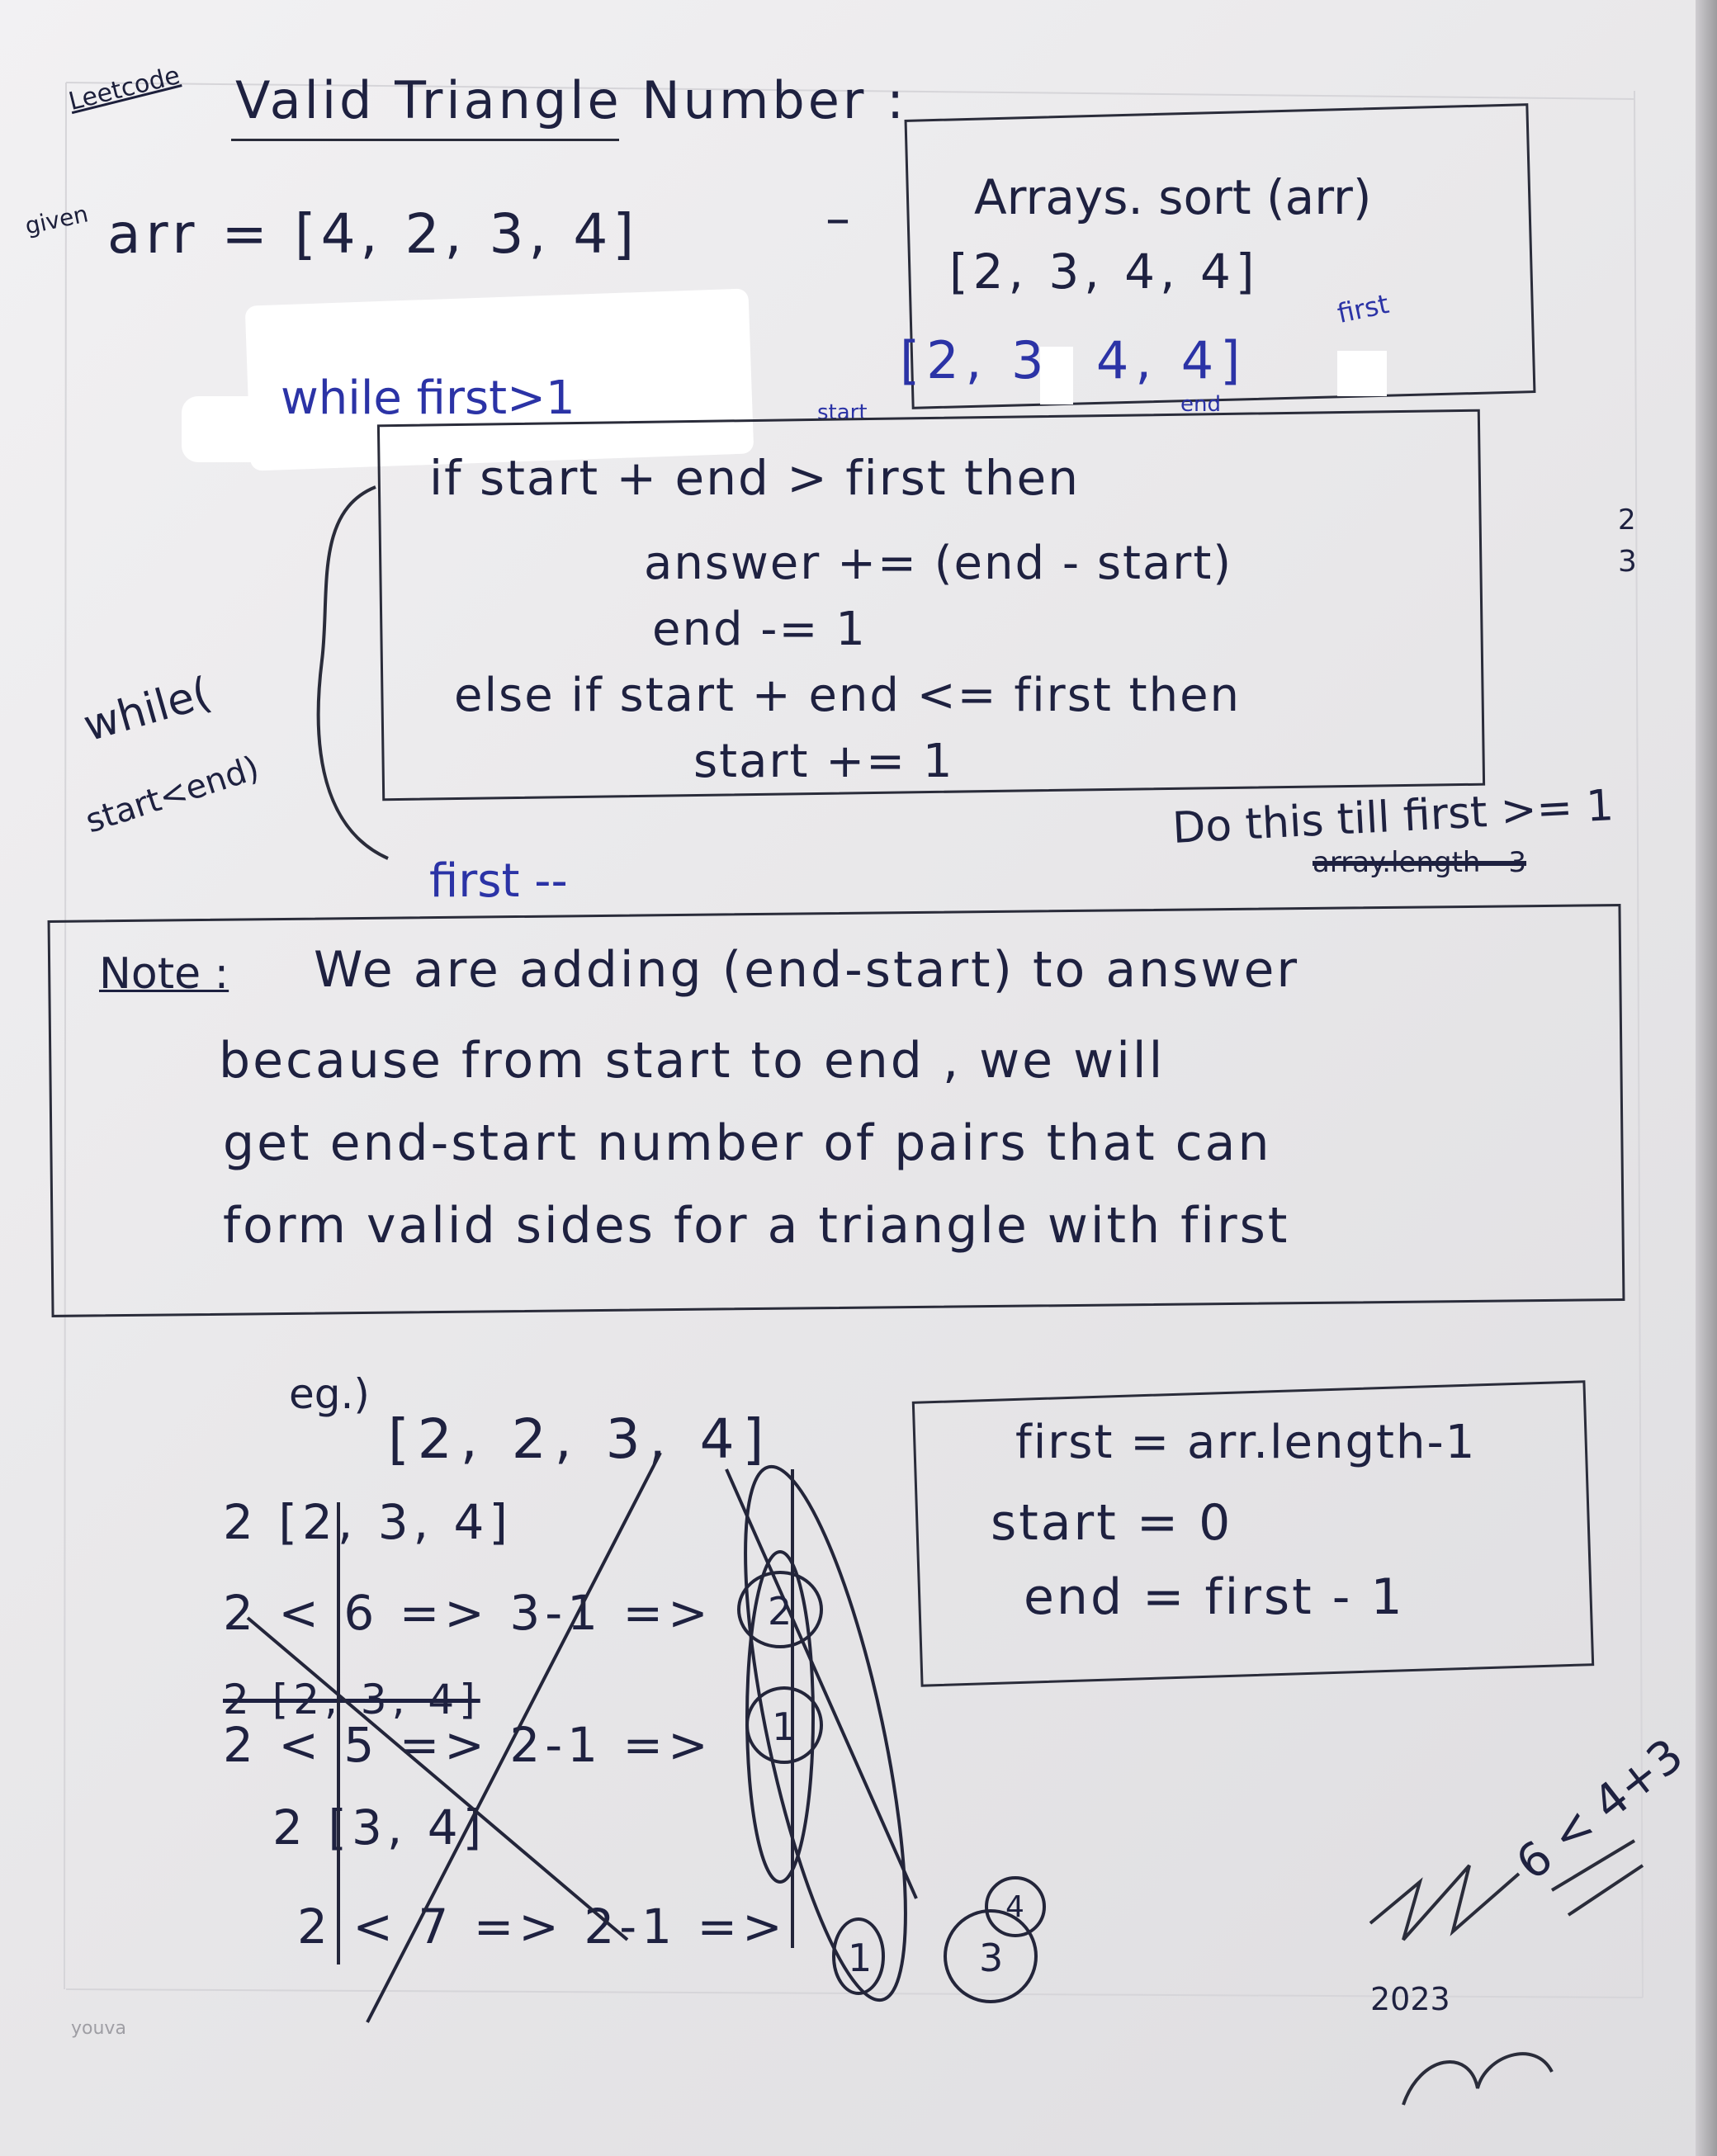  I want to click on scribble-marks, so click(1506, 1972).